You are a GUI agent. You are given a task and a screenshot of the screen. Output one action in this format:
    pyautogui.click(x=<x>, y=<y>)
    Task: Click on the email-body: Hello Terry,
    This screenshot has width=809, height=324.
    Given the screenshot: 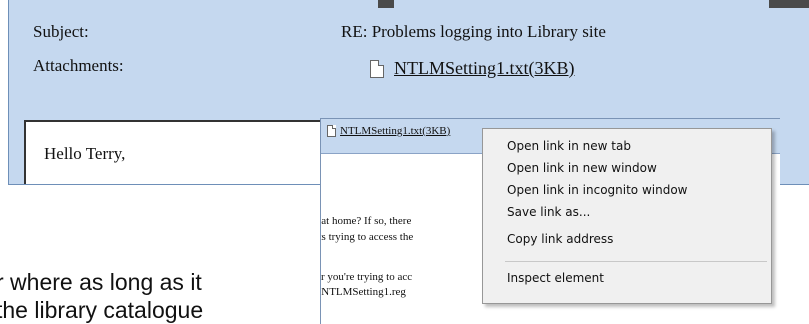 What is the action you would take?
    pyautogui.click(x=173, y=152)
    